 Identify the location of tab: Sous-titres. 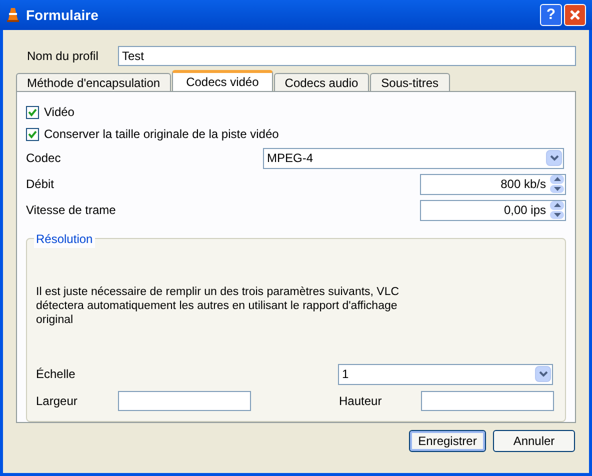
(410, 82).